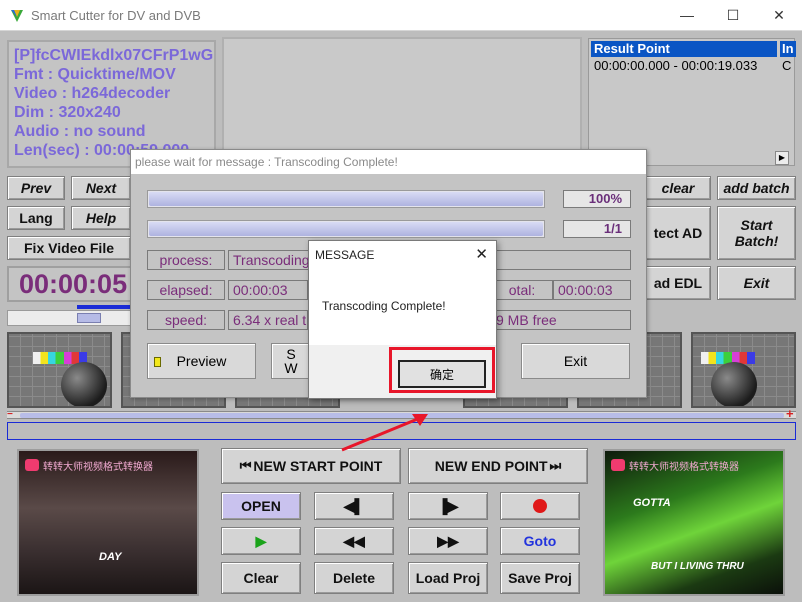  I want to click on add-batch-button: add batch, so click(756, 188).